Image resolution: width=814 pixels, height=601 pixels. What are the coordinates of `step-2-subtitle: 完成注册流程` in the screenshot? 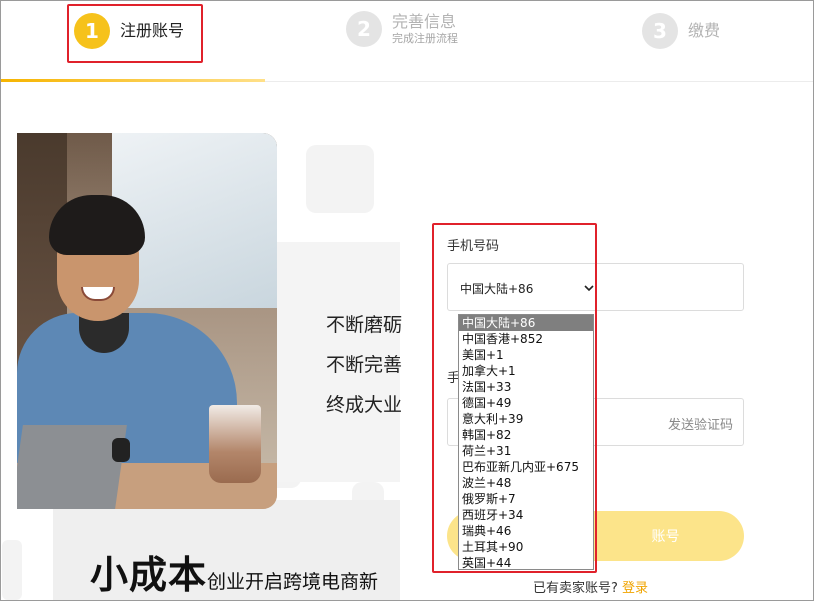 It's located at (425, 38).